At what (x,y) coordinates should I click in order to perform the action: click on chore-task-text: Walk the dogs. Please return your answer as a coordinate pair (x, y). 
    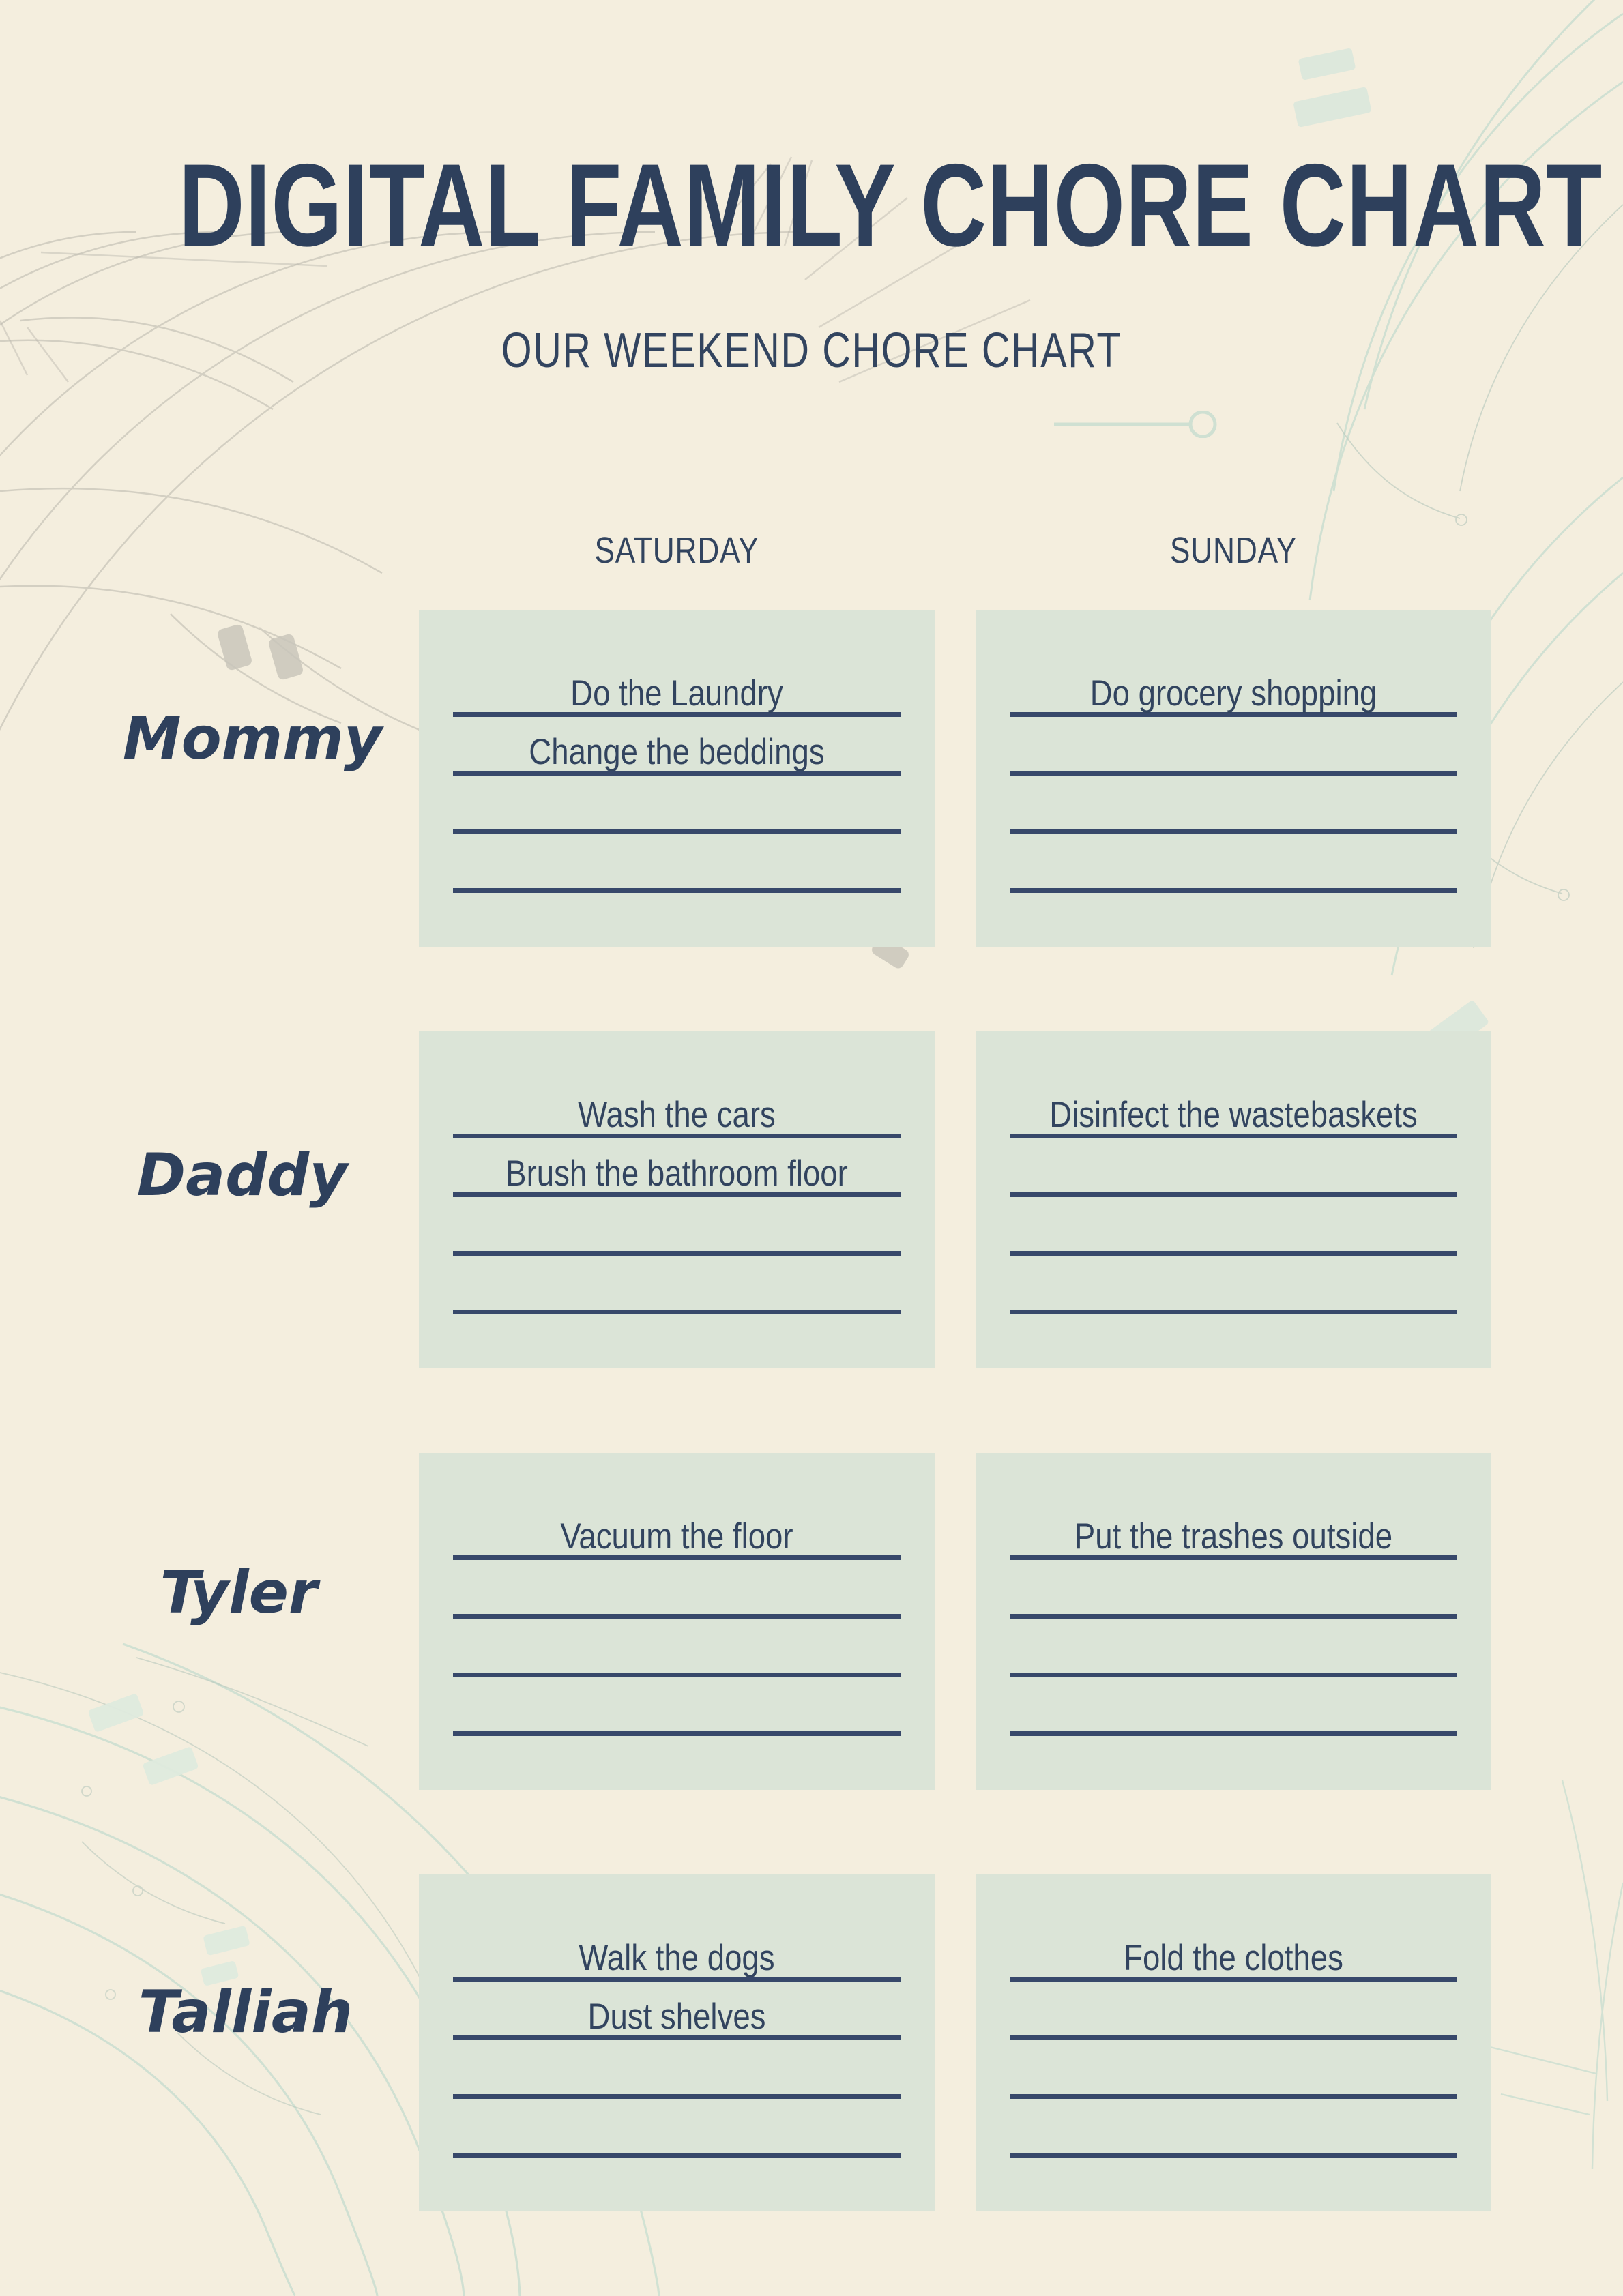
    Looking at the image, I should click on (676, 1958).